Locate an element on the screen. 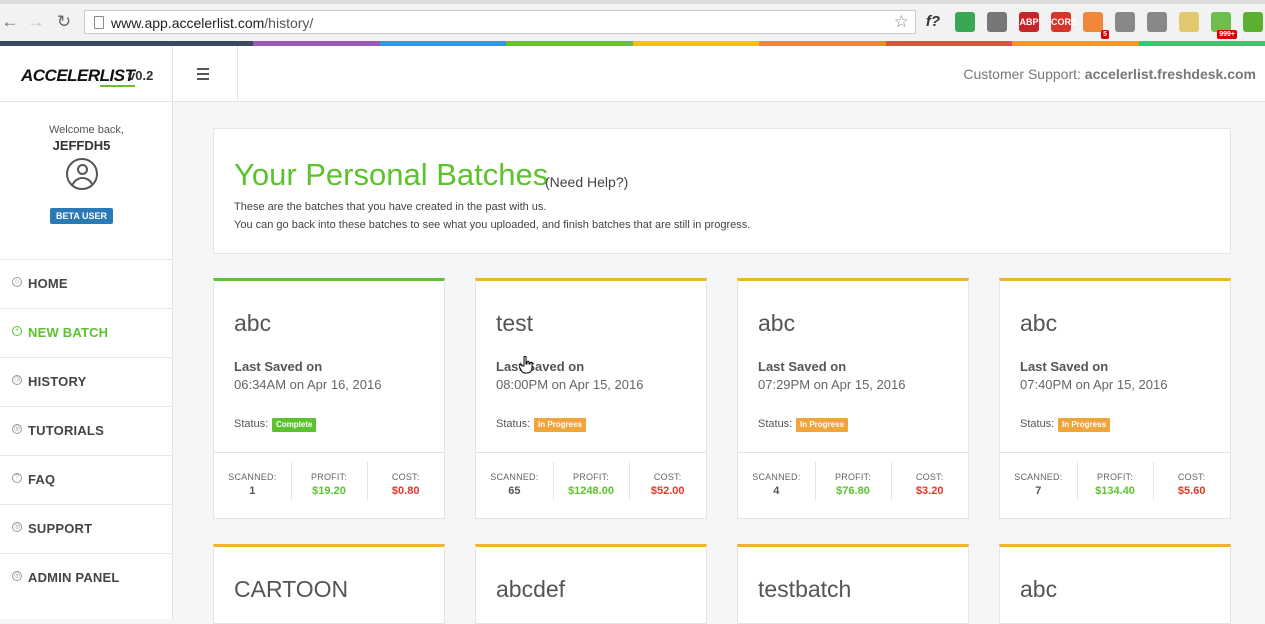 The width and height of the screenshot is (1265, 624). ghostery-icon is located at coordinates (1125, 22).